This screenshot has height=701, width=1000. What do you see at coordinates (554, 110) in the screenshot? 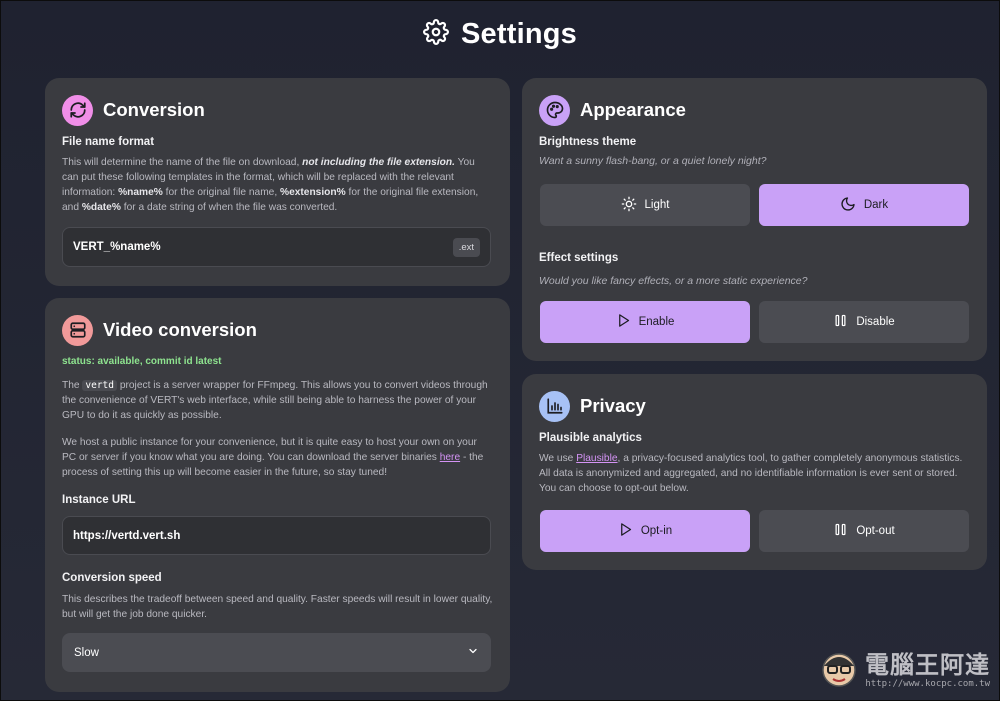
I see `palette-icon` at bounding box center [554, 110].